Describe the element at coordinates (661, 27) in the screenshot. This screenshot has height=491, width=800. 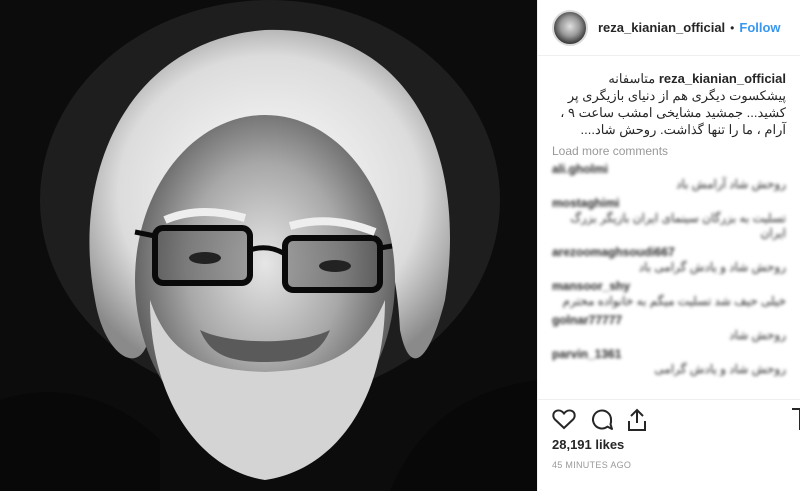
I see `header-username: reza_kianian_official` at that location.